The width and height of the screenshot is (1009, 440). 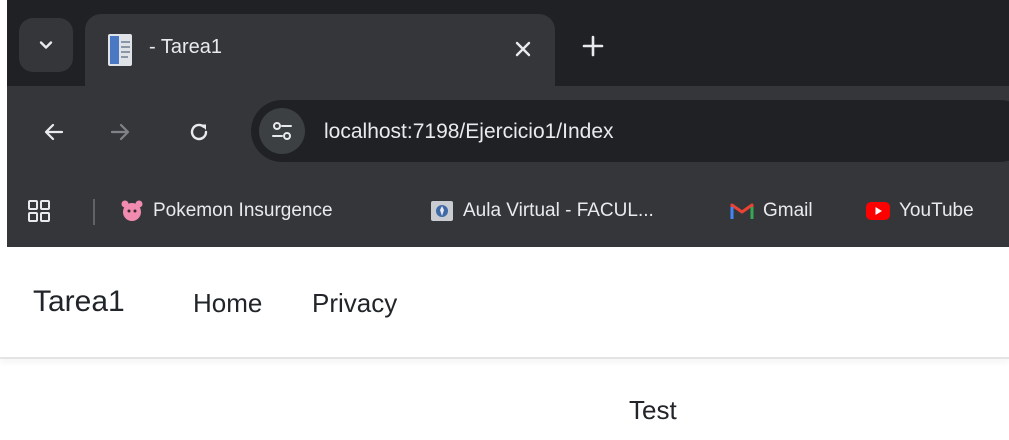 I want to click on site-info-button, so click(x=282, y=131).